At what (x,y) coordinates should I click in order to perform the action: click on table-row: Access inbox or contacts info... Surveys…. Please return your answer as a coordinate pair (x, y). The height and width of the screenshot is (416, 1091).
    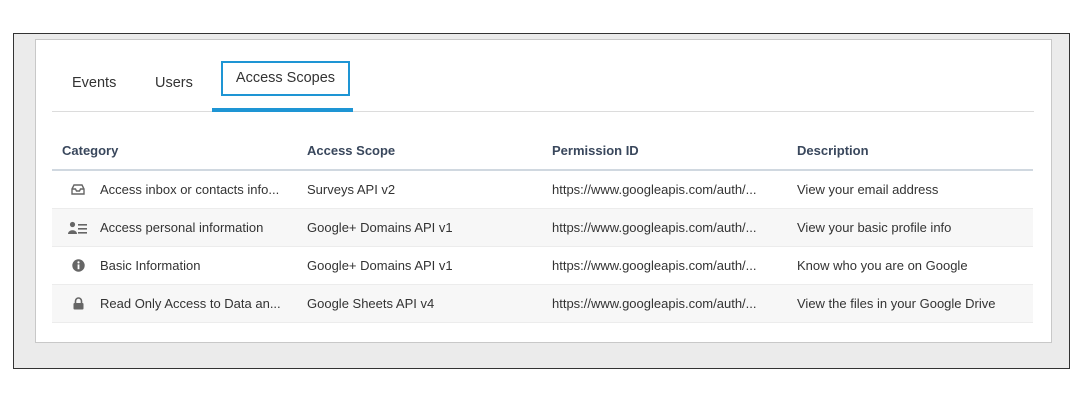
    Looking at the image, I should click on (542, 189).